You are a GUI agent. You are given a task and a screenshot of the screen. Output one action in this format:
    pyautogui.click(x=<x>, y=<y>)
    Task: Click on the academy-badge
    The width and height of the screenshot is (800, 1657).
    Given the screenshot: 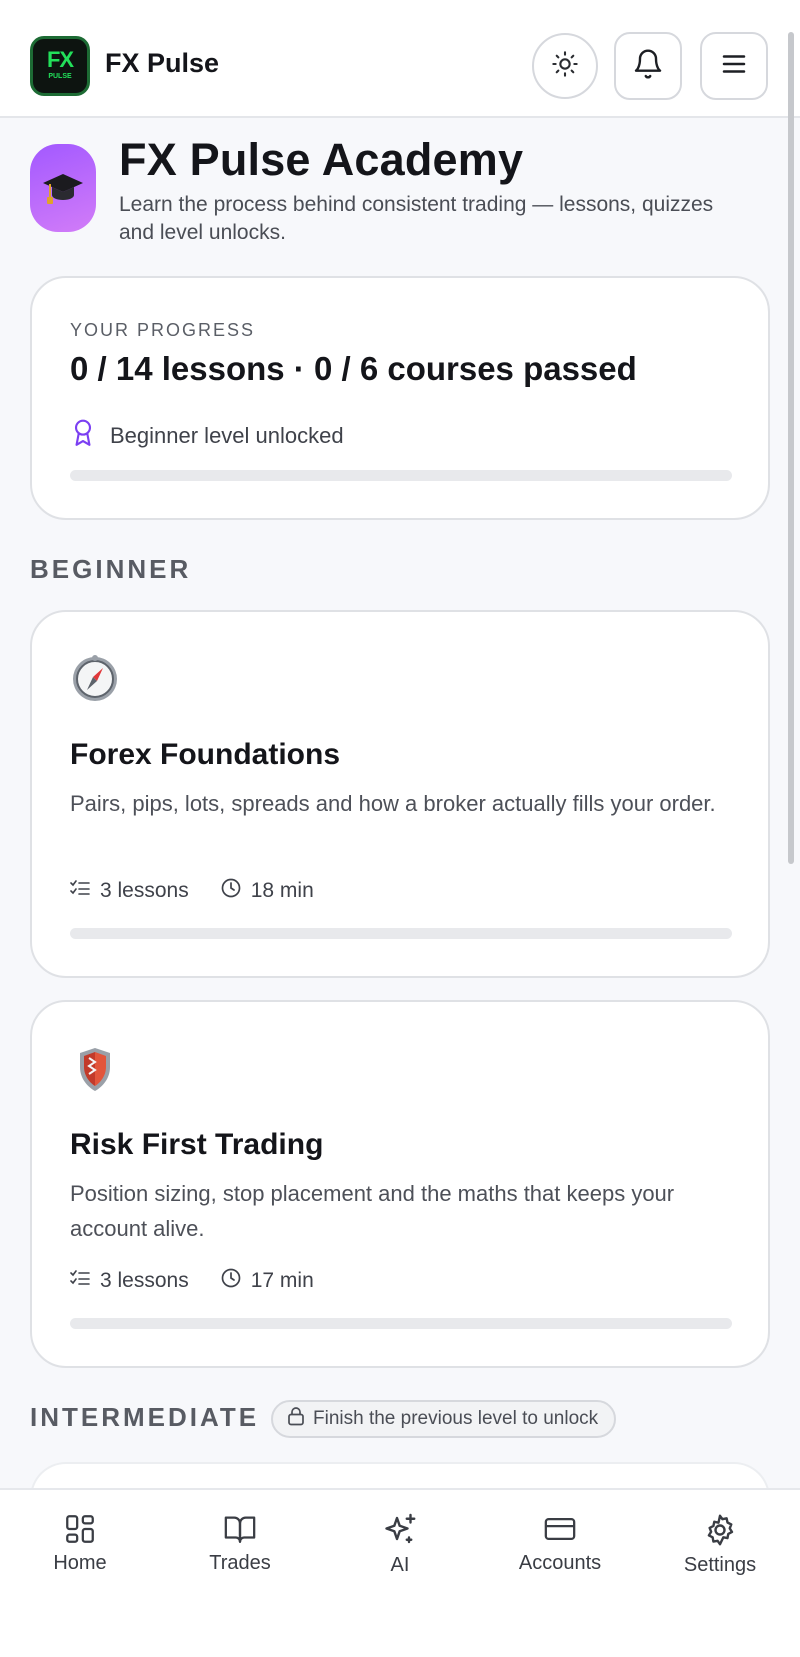 What is the action you would take?
    pyautogui.click(x=63, y=188)
    